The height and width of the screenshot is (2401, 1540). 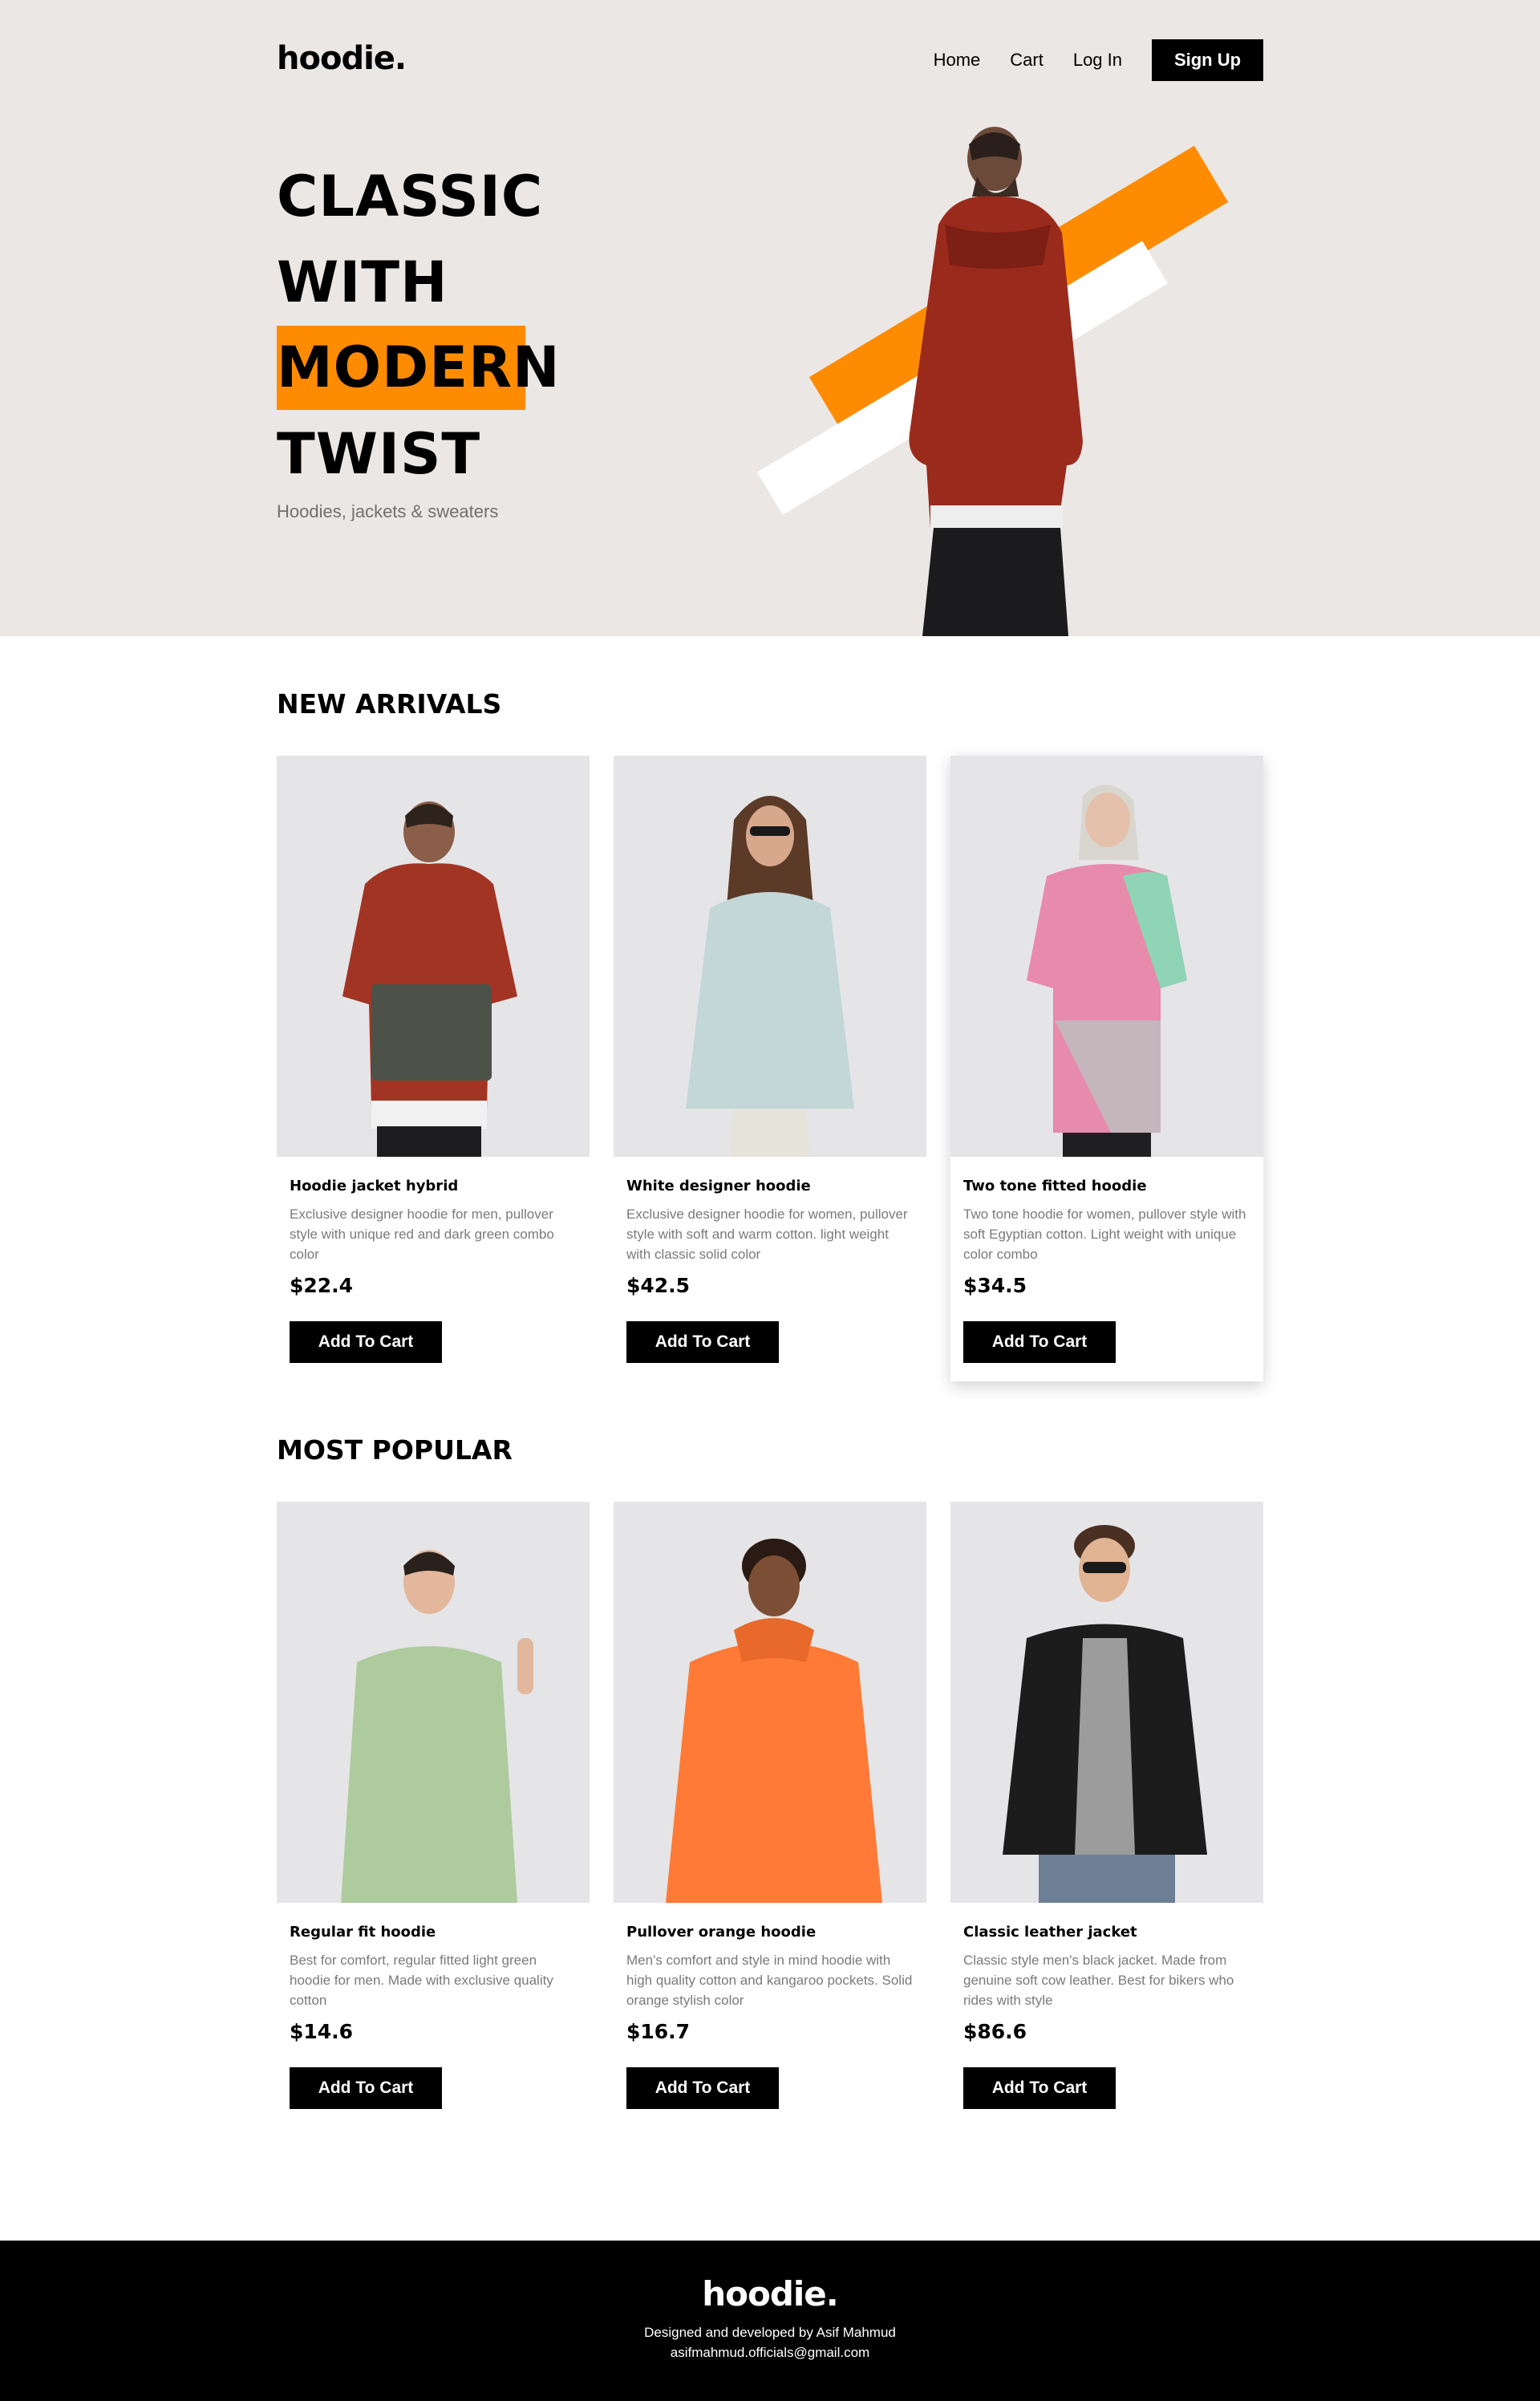 What do you see at coordinates (342, 58) in the screenshot?
I see `site-logo: hoodie.` at bounding box center [342, 58].